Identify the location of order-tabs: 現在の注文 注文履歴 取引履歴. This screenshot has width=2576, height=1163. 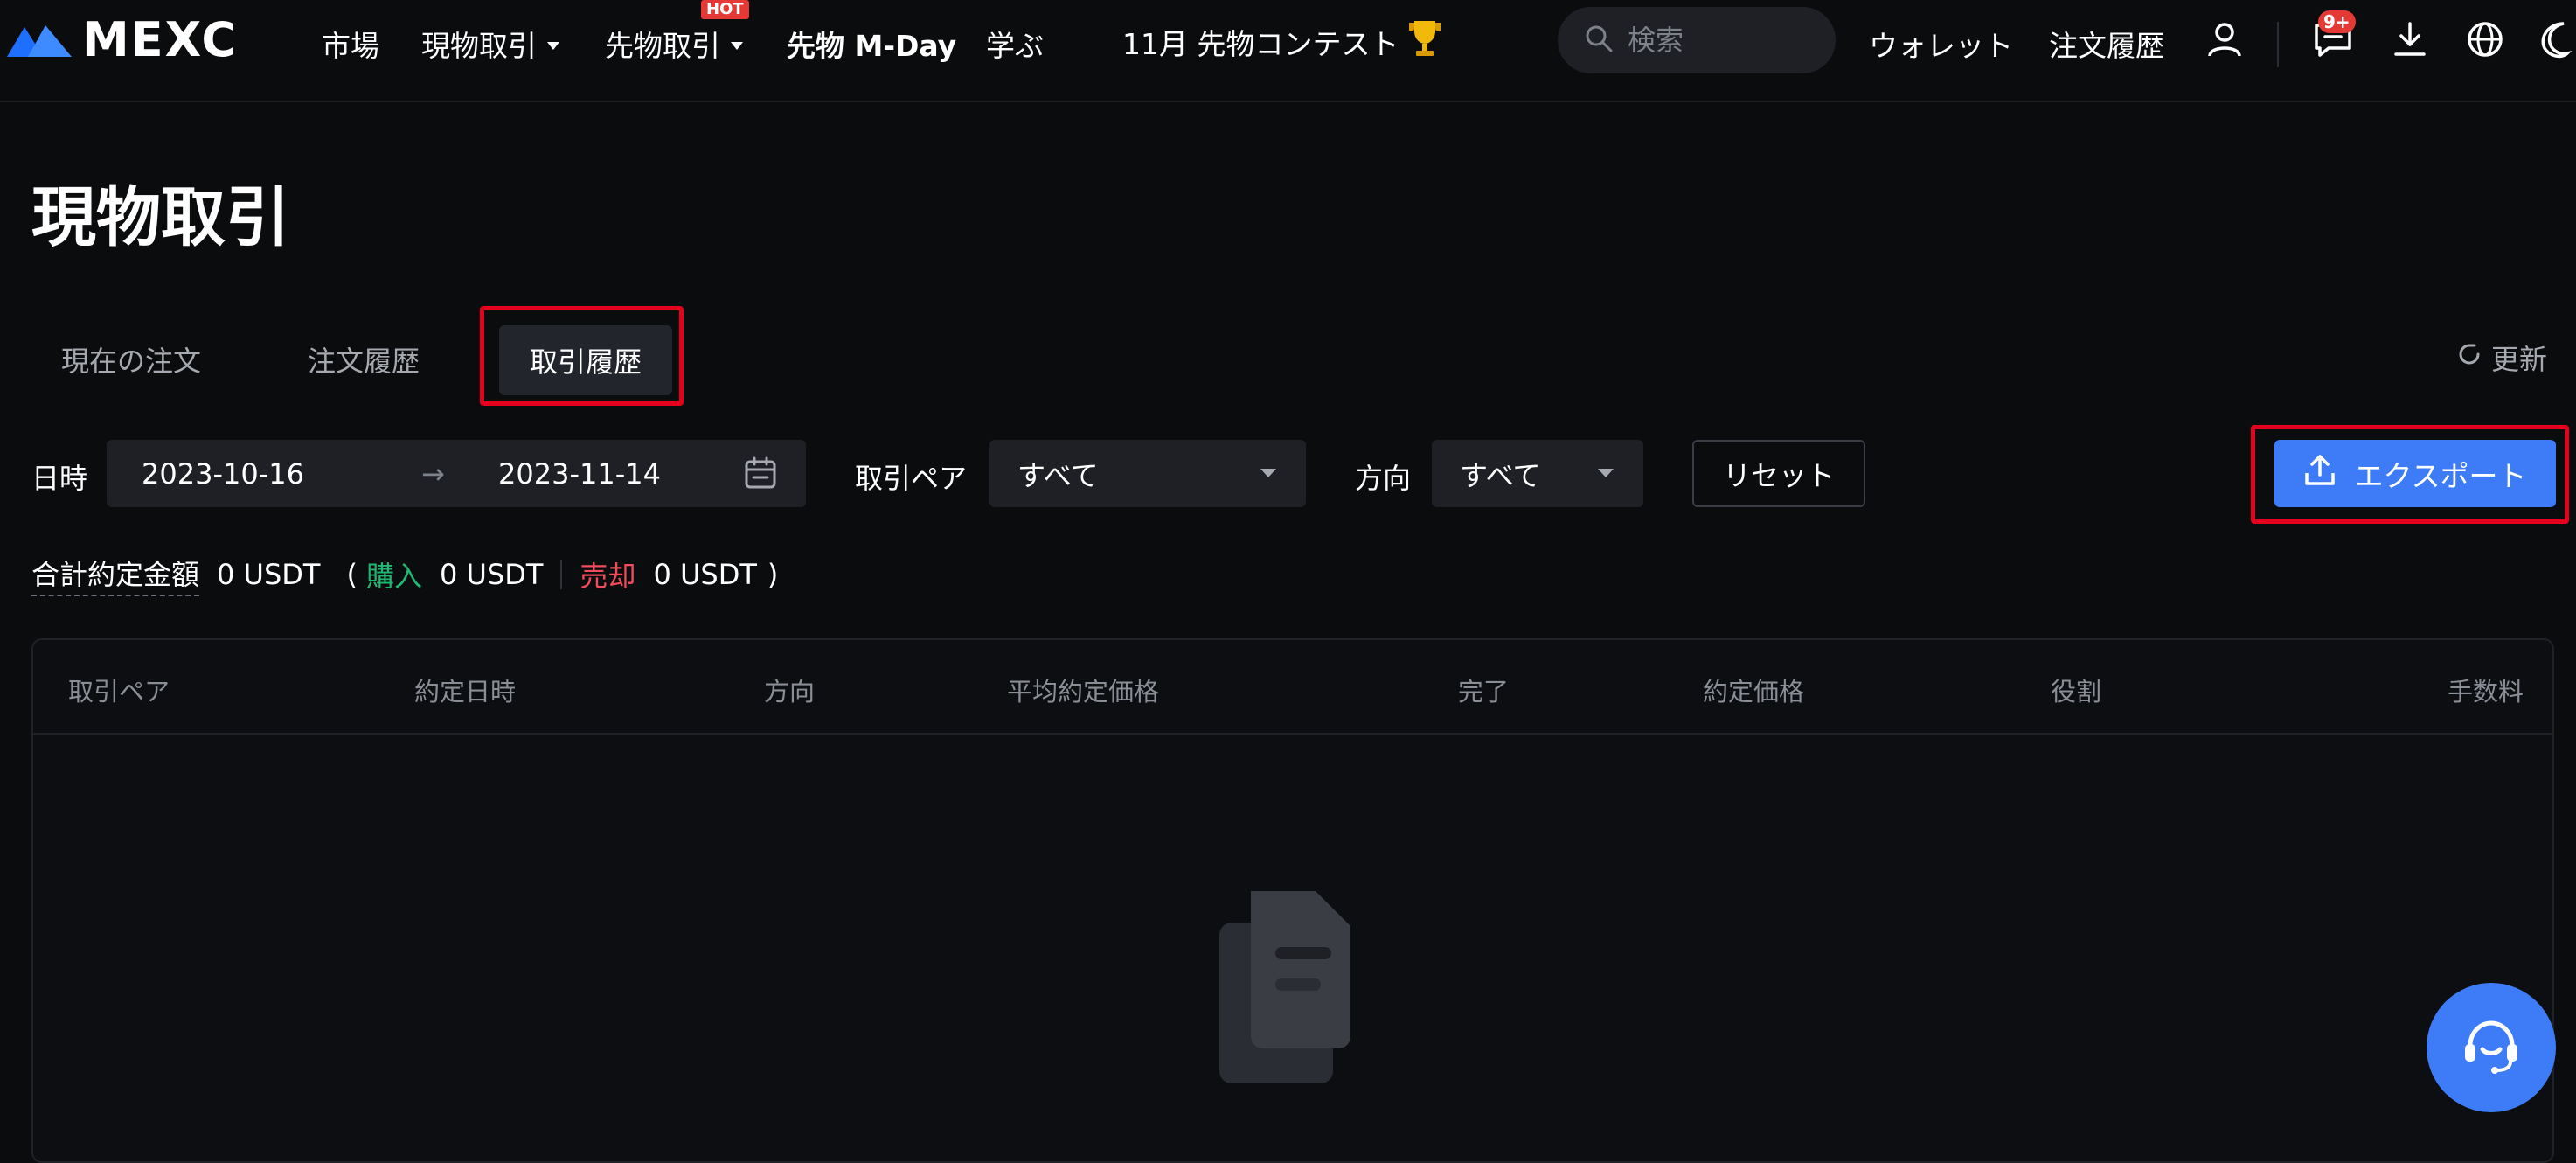
(437, 356).